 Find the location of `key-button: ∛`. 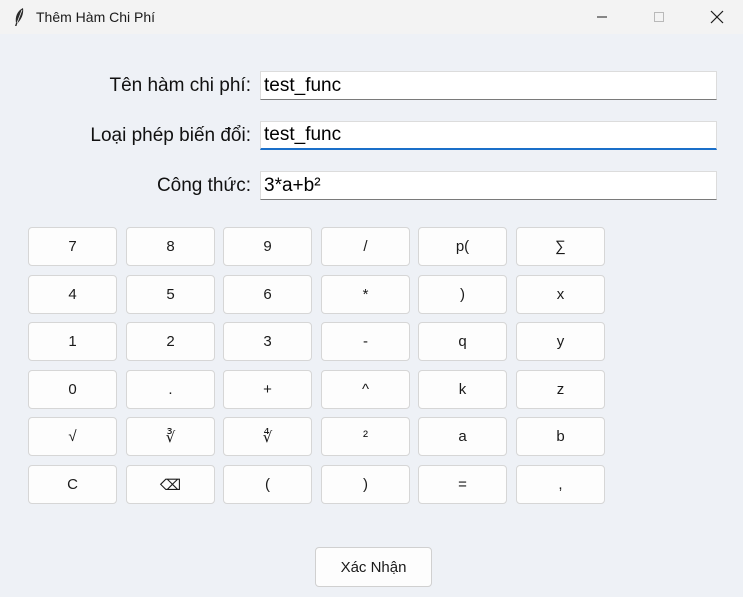

key-button: ∛ is located at coordinates (170, 436).